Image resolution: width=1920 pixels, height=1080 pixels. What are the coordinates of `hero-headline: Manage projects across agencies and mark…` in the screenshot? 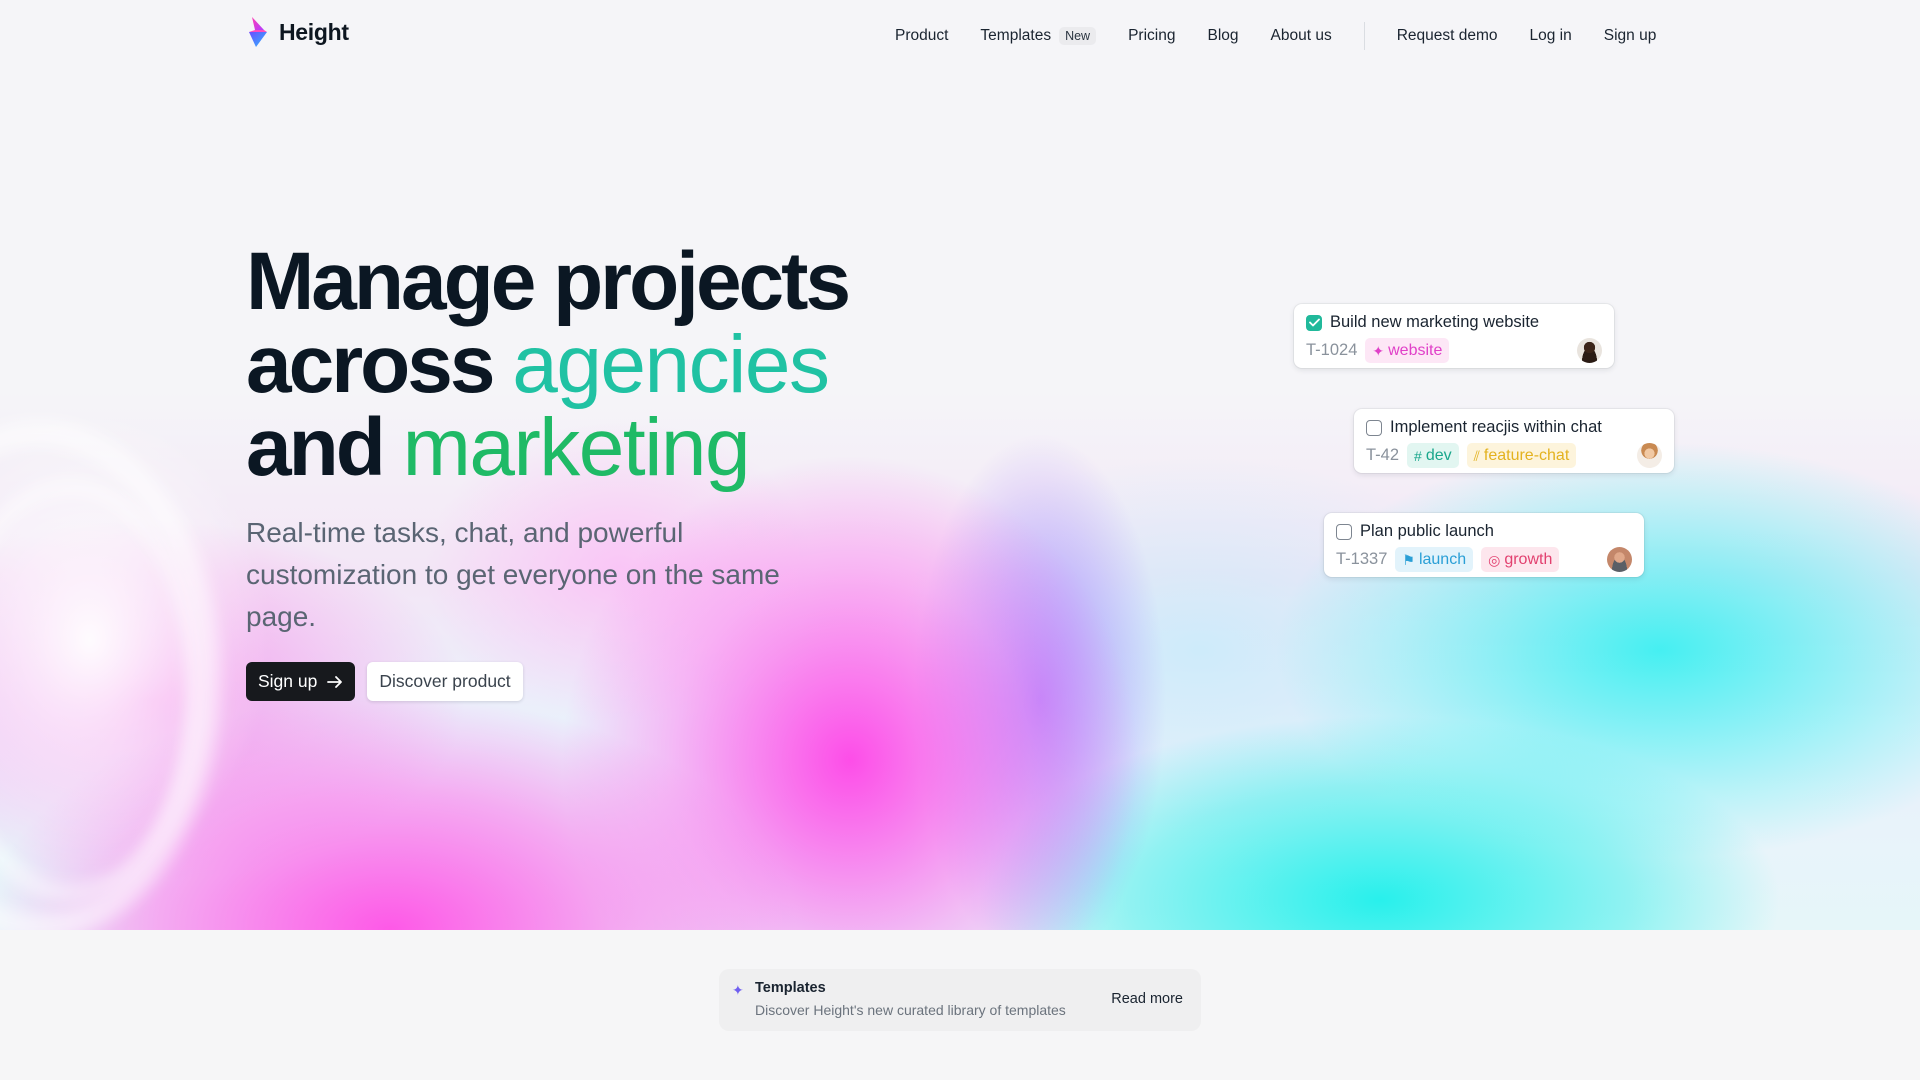 It's located at (548, 362).